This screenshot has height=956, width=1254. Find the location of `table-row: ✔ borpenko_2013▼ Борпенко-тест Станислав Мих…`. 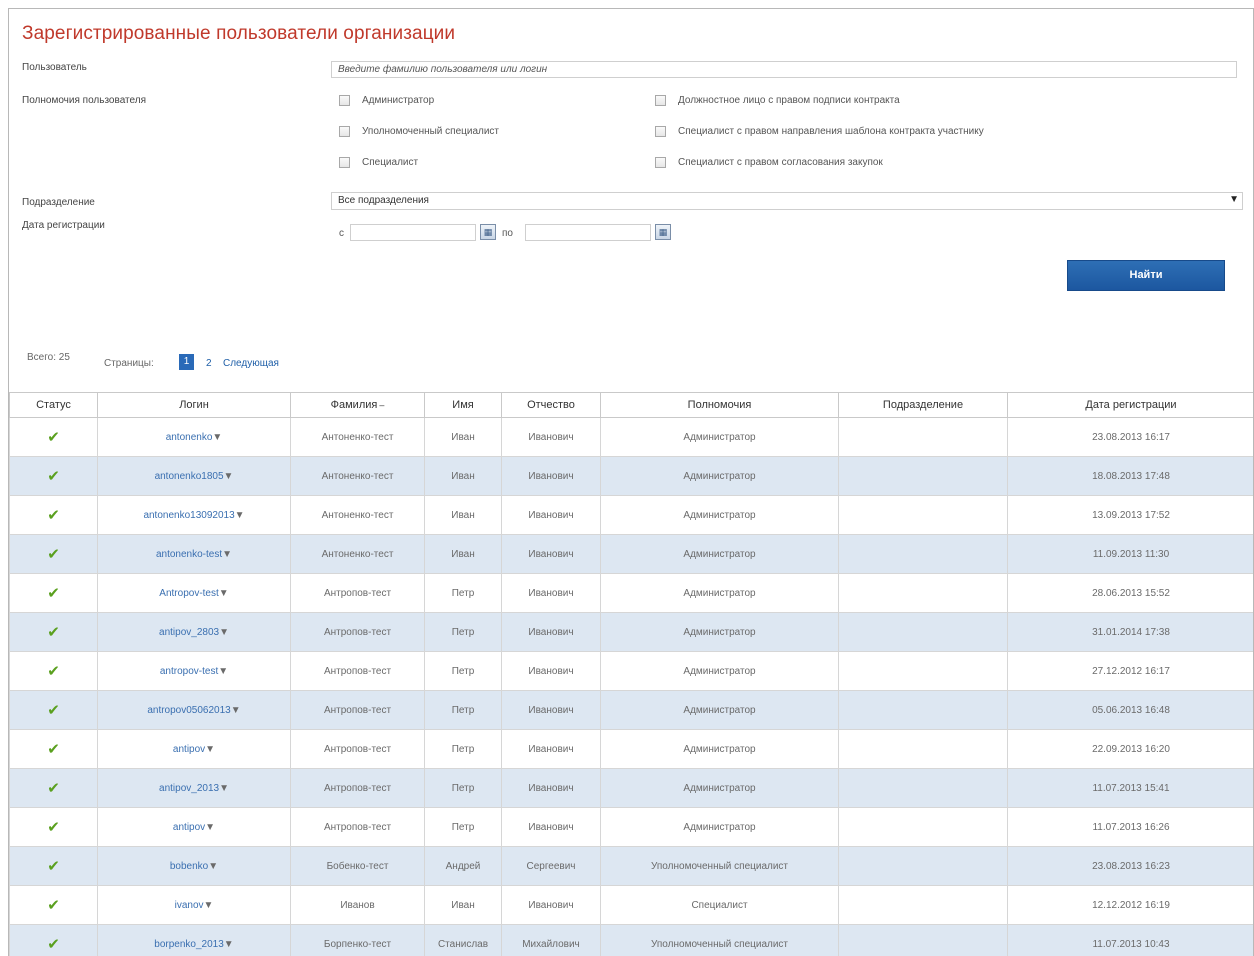

table-row: ✔ borpenko_2013▼ Борпенко-тест Станислав Мих… is located at coordinates (631, 940).